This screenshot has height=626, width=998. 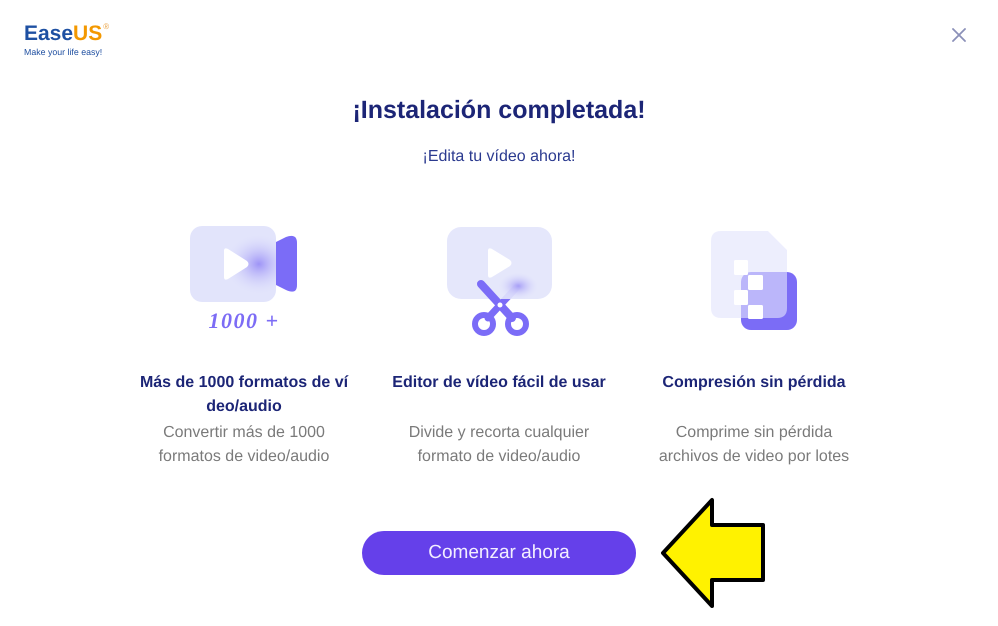 I want to click on logo-wordmark: EaseUS$^{®}$, so click(x=67, y=33).